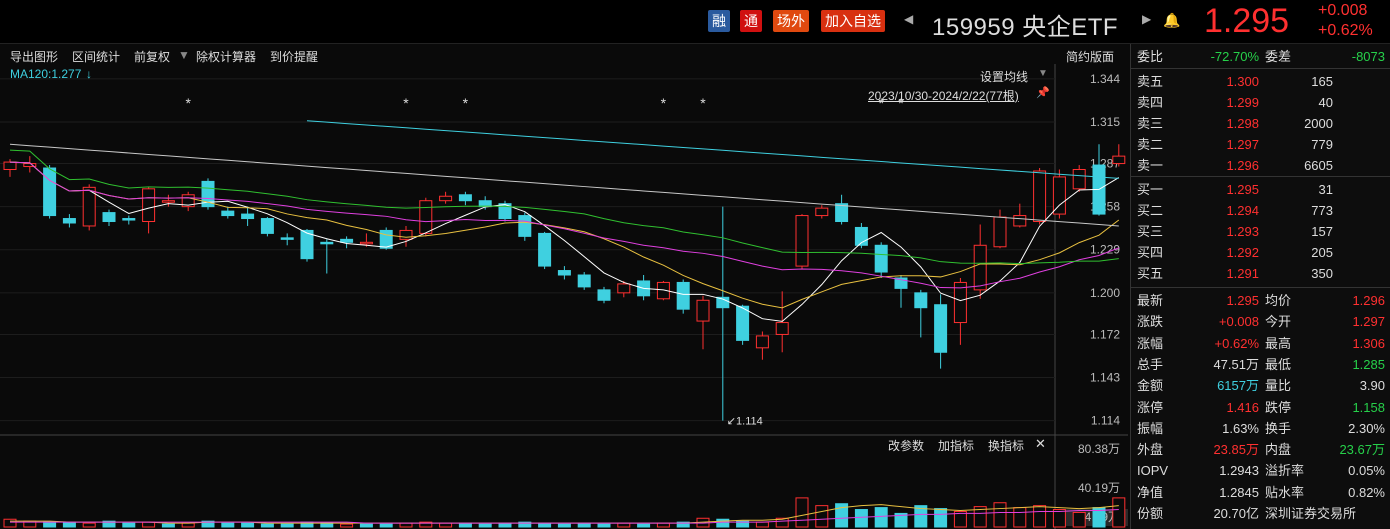  I want to click on price-change: +0.008, so click(1343, 10).